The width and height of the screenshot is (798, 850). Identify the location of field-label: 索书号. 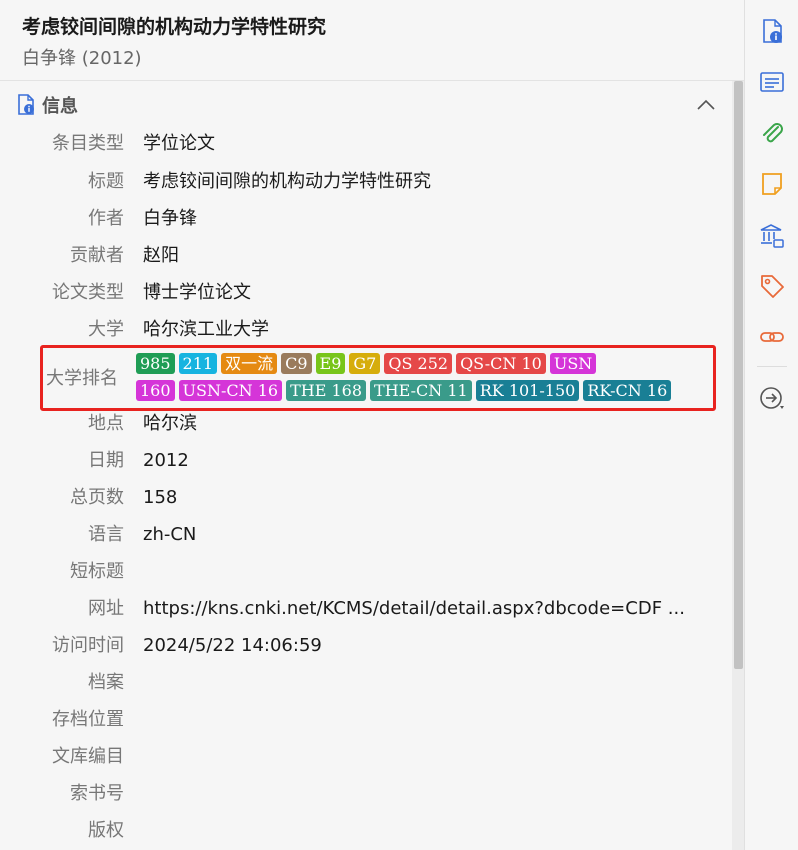
(97, 793).